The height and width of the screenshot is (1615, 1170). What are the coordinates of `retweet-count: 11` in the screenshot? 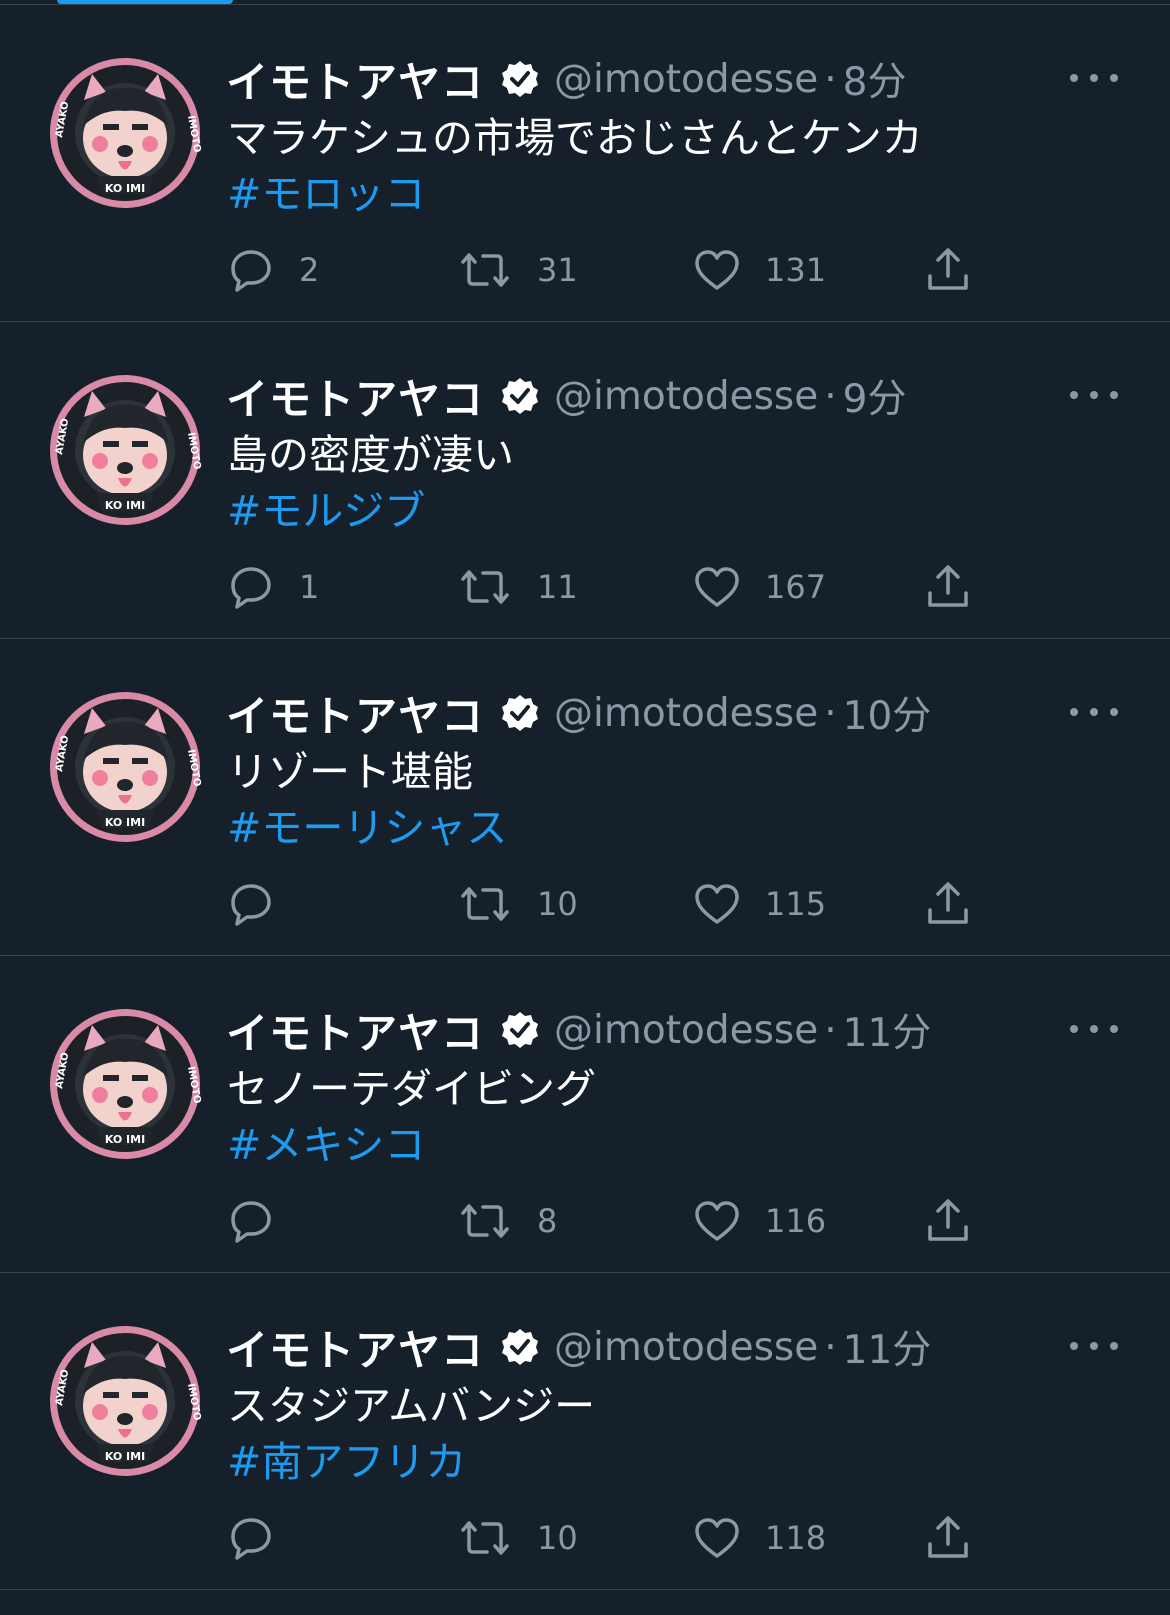 It's located at (557, 587).